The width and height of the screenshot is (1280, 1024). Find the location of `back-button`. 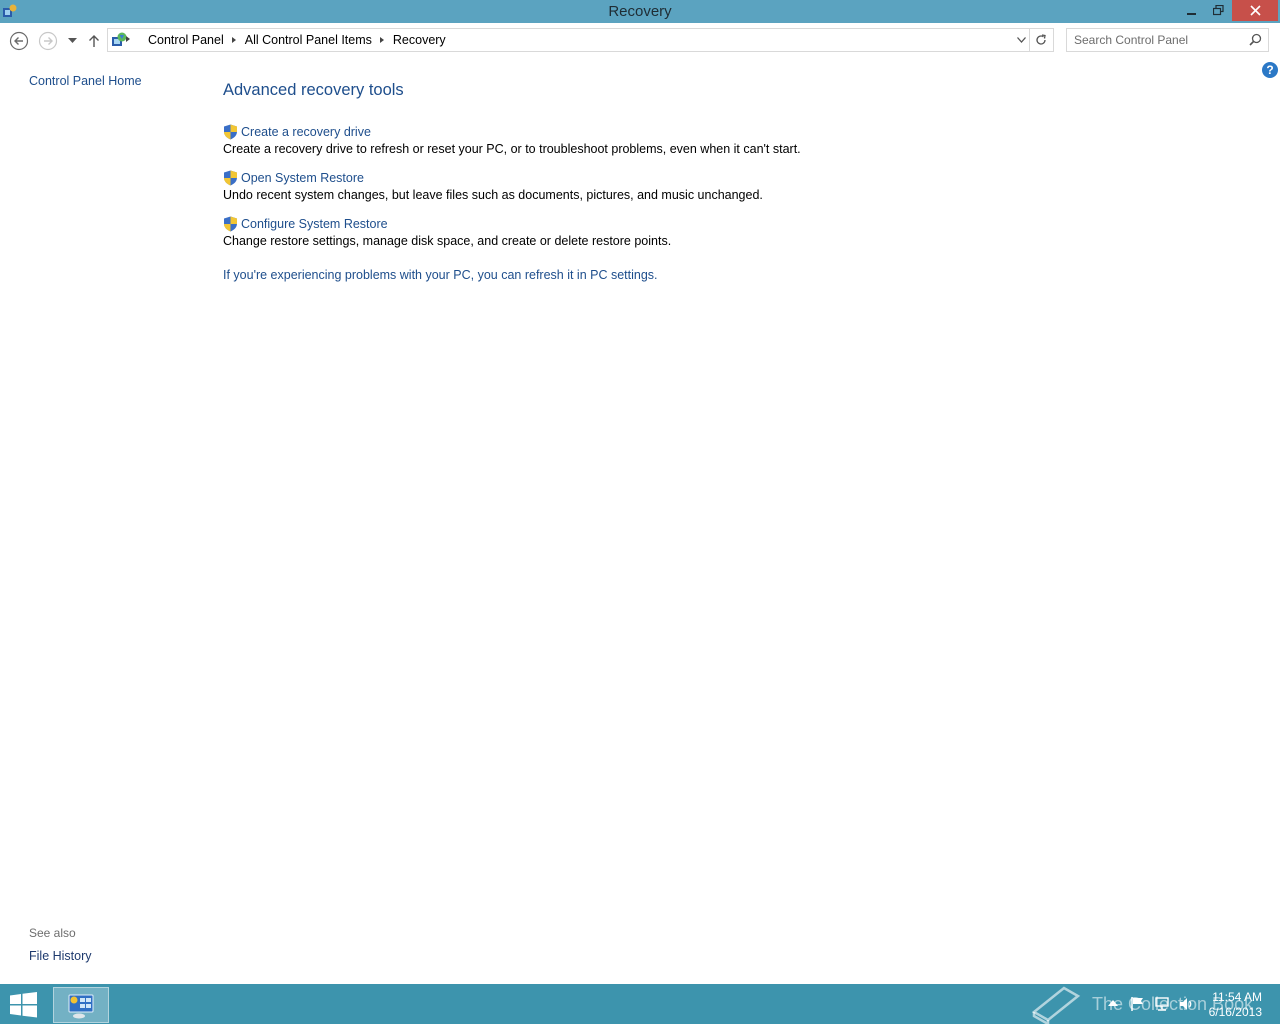

back-button is located at coordinates (19, 41).